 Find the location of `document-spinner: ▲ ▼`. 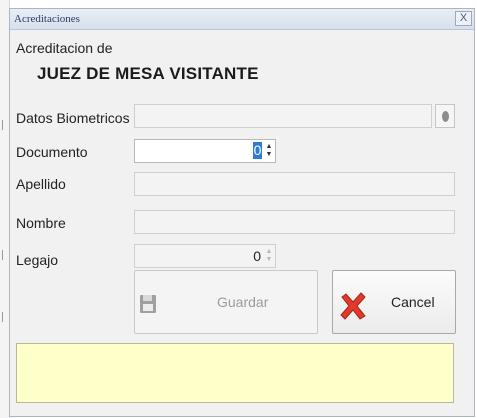

document-spinner: ▲ ▼ is located at coordinates (269, 151).